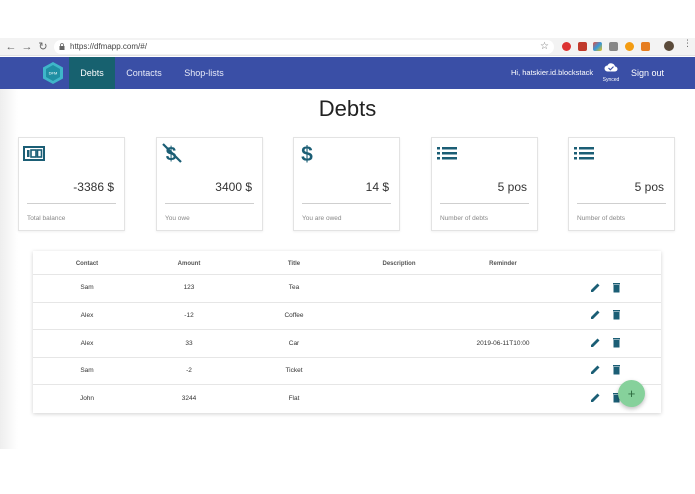  What do you see at coordinates (631, 393) in the screenshot?
I see `add-debt-button: +` at bounding box center [631, 393].